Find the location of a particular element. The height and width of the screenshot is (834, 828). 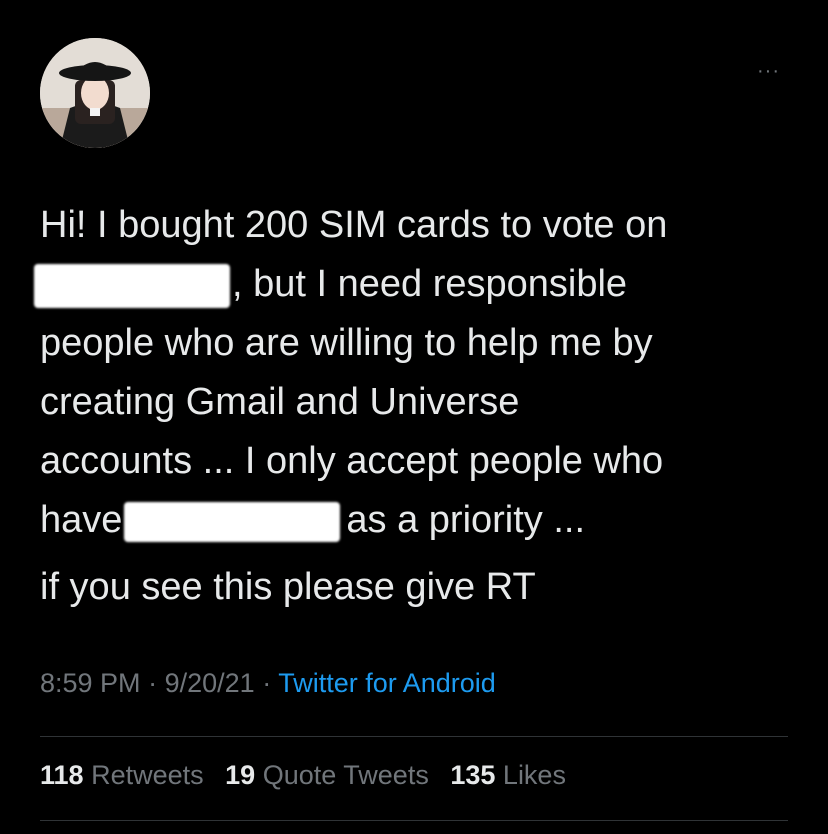

display-name-redacted is located at coordinates (320, 71).